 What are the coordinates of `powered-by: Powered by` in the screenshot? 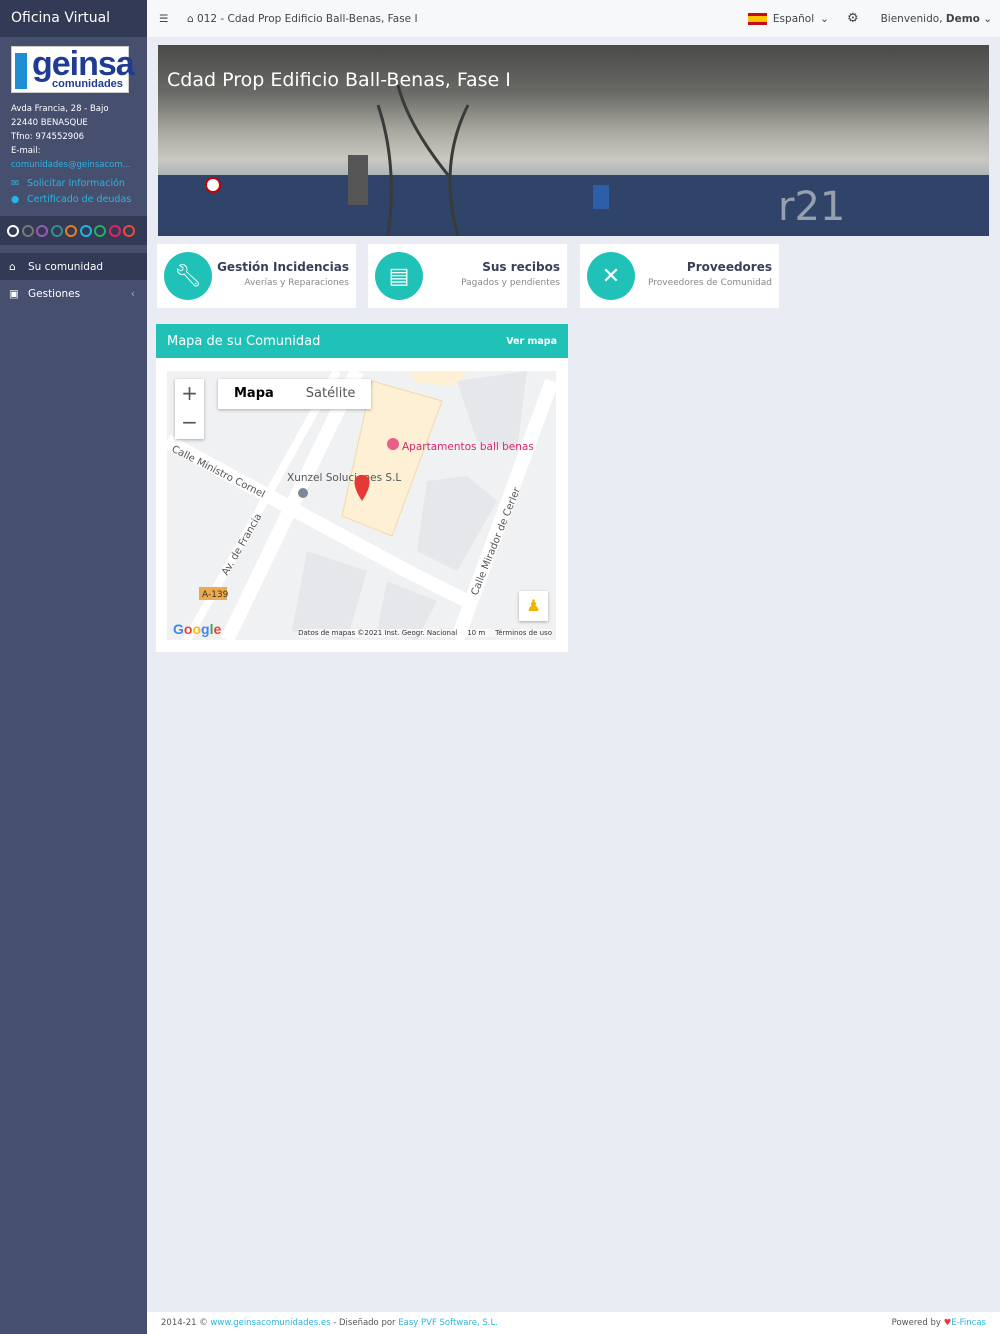 It's located at (916, 1323).